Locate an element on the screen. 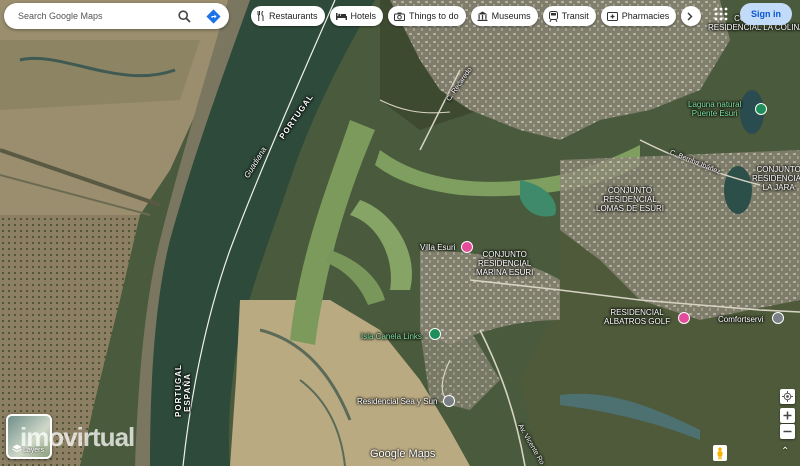 The image size is (800, 466). minus-icon is located at coordinates (787, 431).